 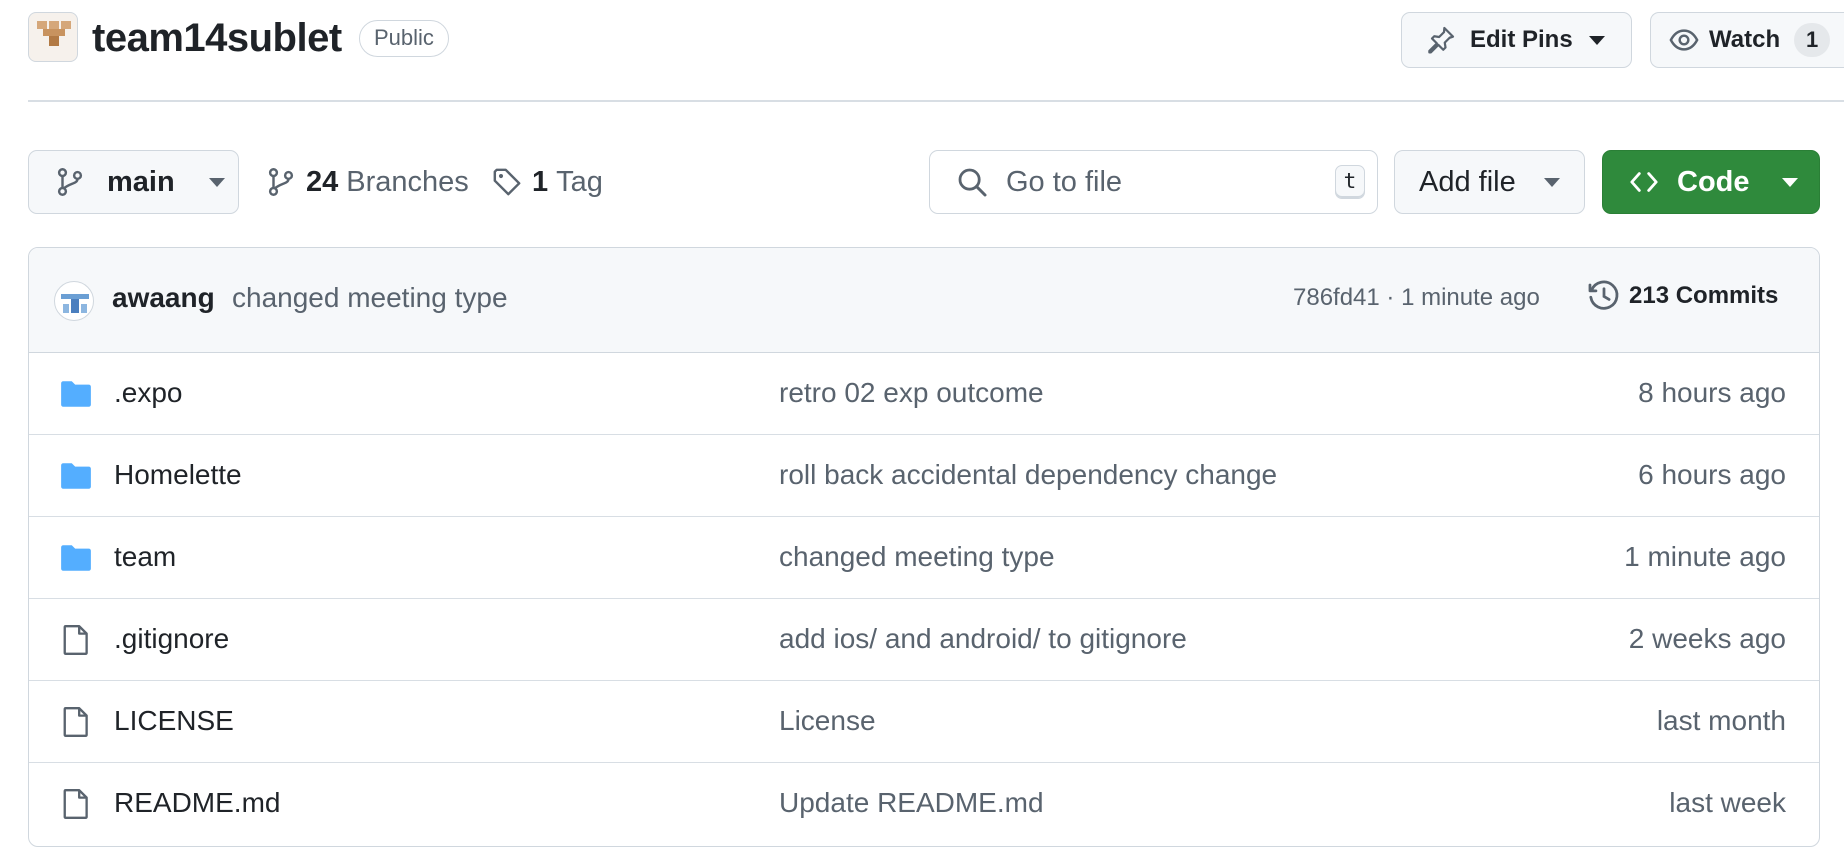 I want to click on add-file-button: Add file, so click(x=1489, y=182).